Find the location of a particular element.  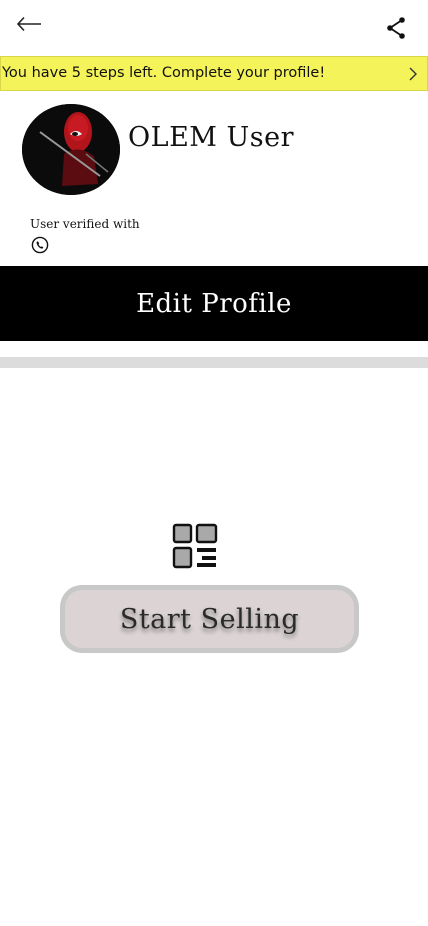

share-button is located at coordinates (396, 28).